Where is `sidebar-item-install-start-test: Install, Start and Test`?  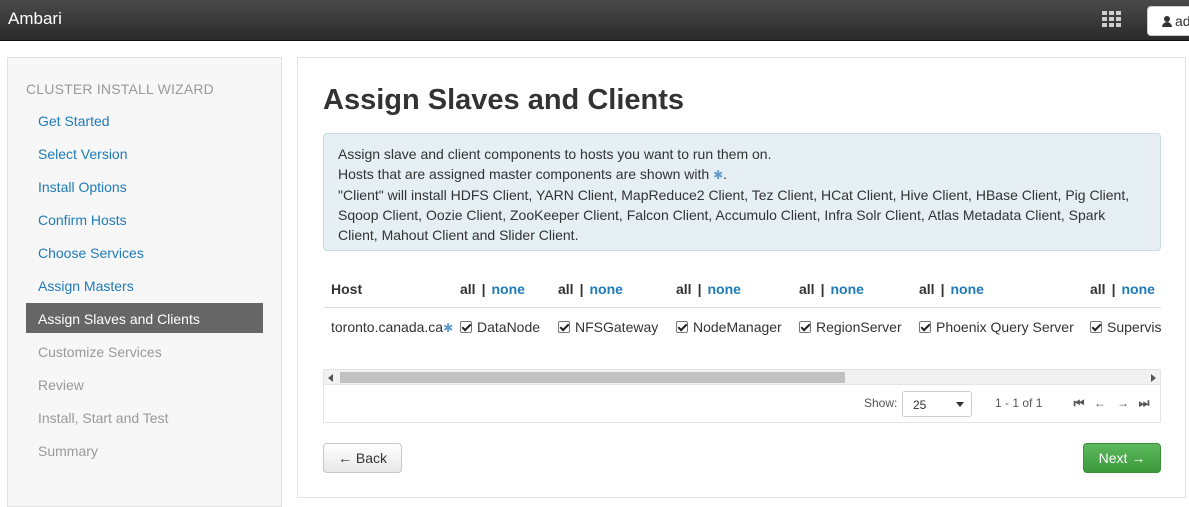 sidebar-item-install-start-test: Install, Start and Test is located at coordinates (103, 418).